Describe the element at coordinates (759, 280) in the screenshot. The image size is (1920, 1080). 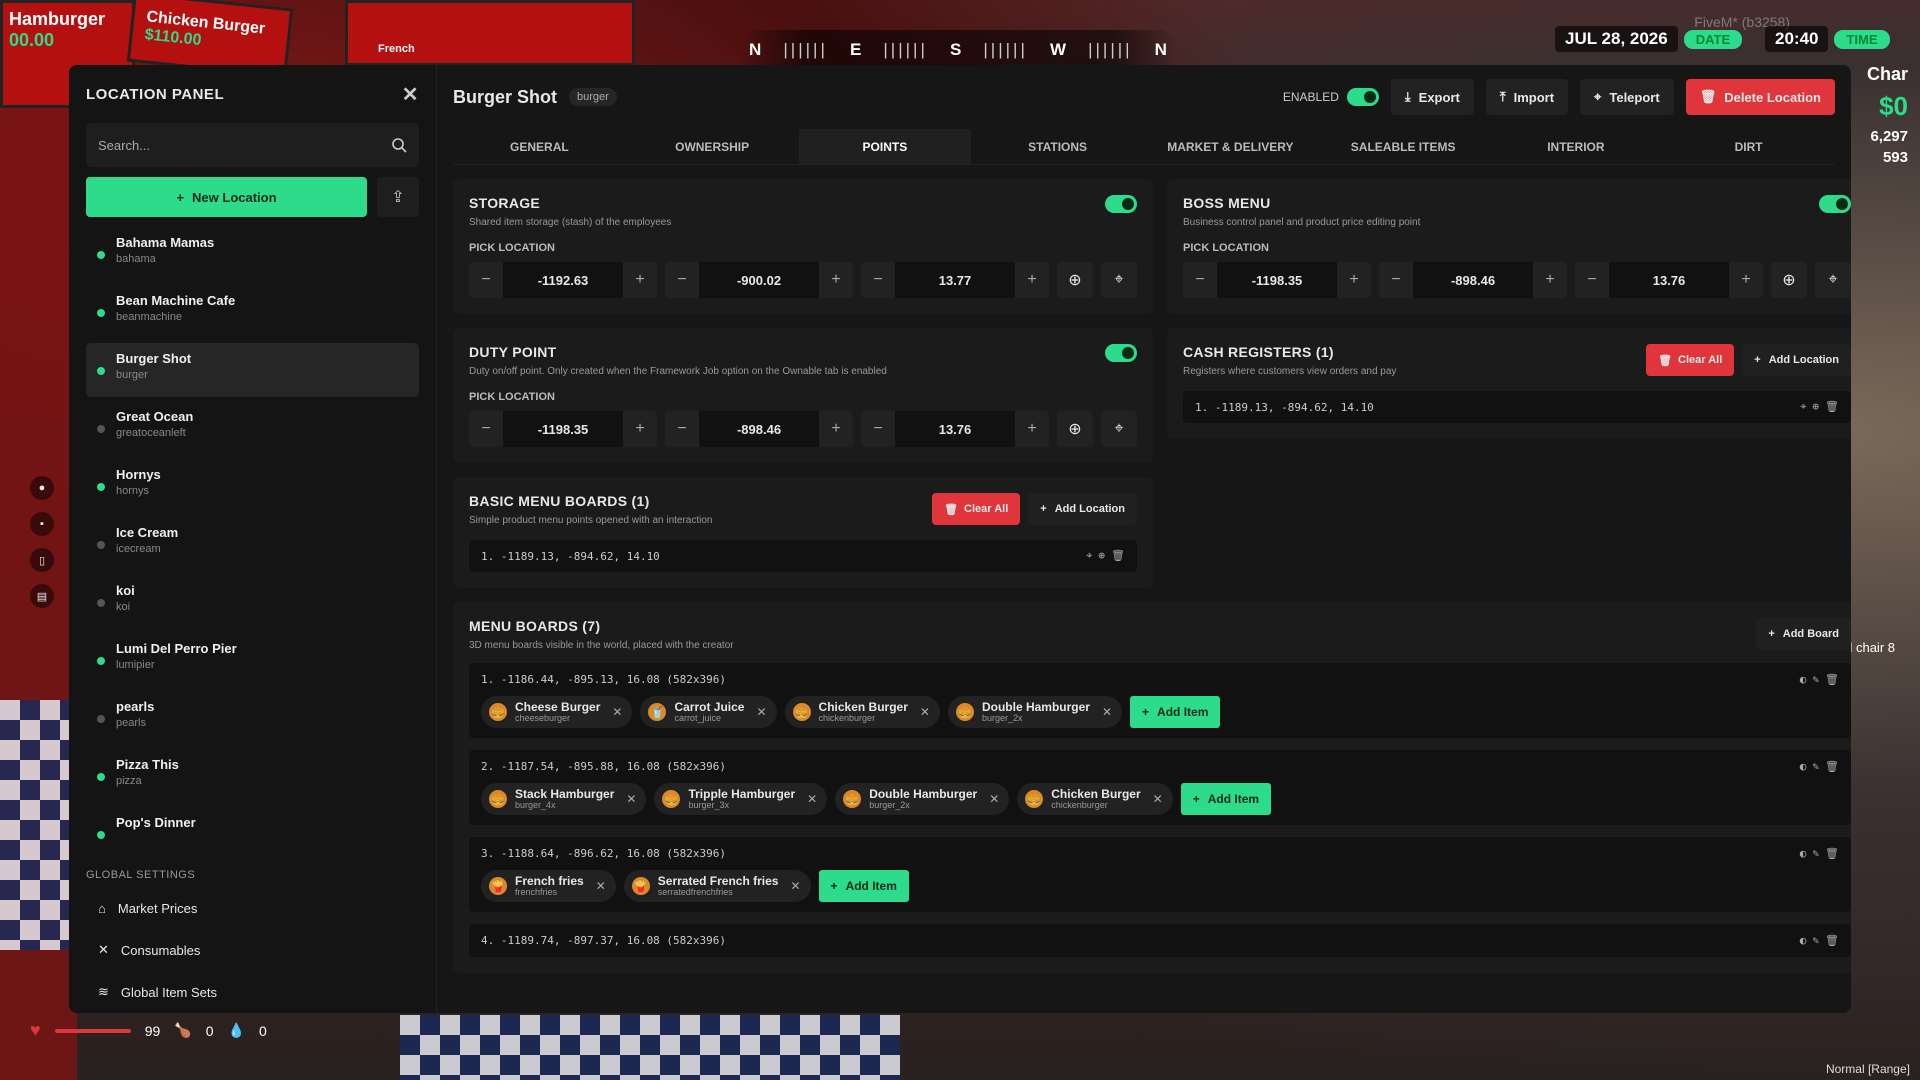
I see `coord-y-field: -900.02` at that location.